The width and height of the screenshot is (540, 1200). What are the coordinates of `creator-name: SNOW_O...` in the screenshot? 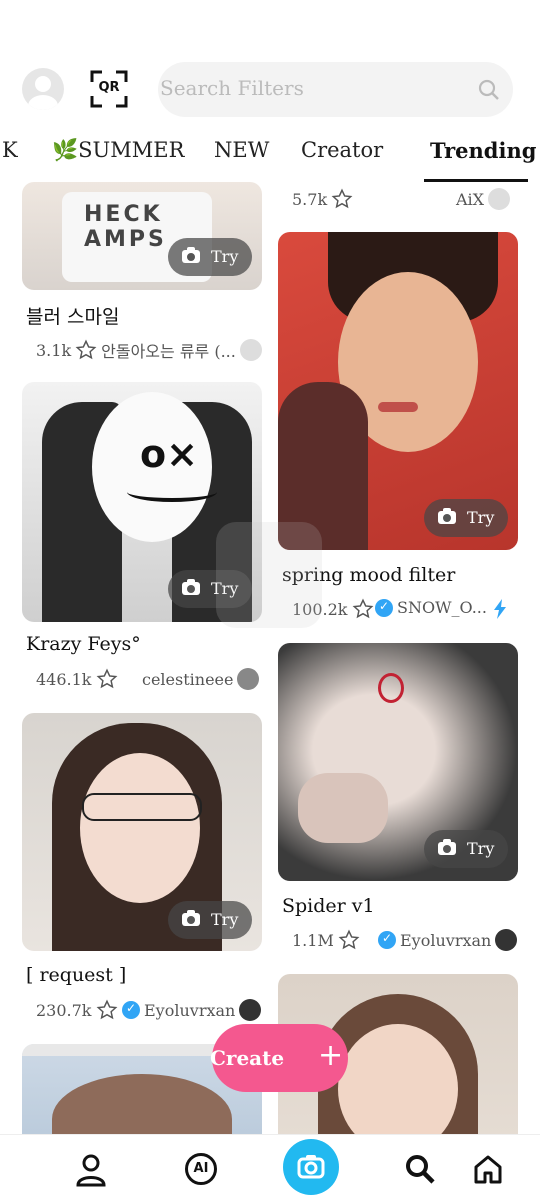 It's located at (442, 607).